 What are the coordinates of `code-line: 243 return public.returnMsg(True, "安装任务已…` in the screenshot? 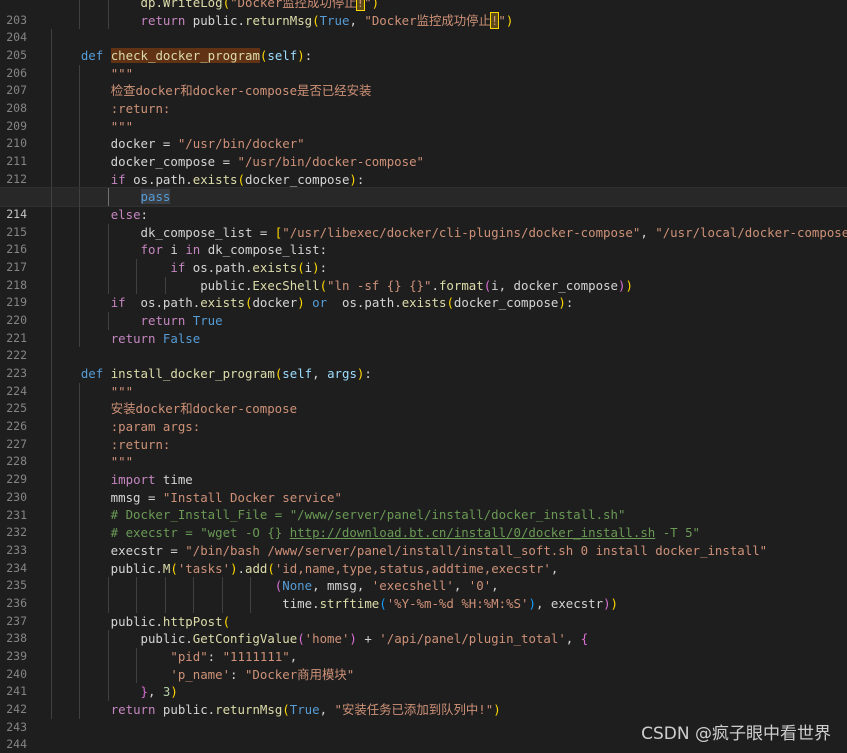 It's located at (423, 717).